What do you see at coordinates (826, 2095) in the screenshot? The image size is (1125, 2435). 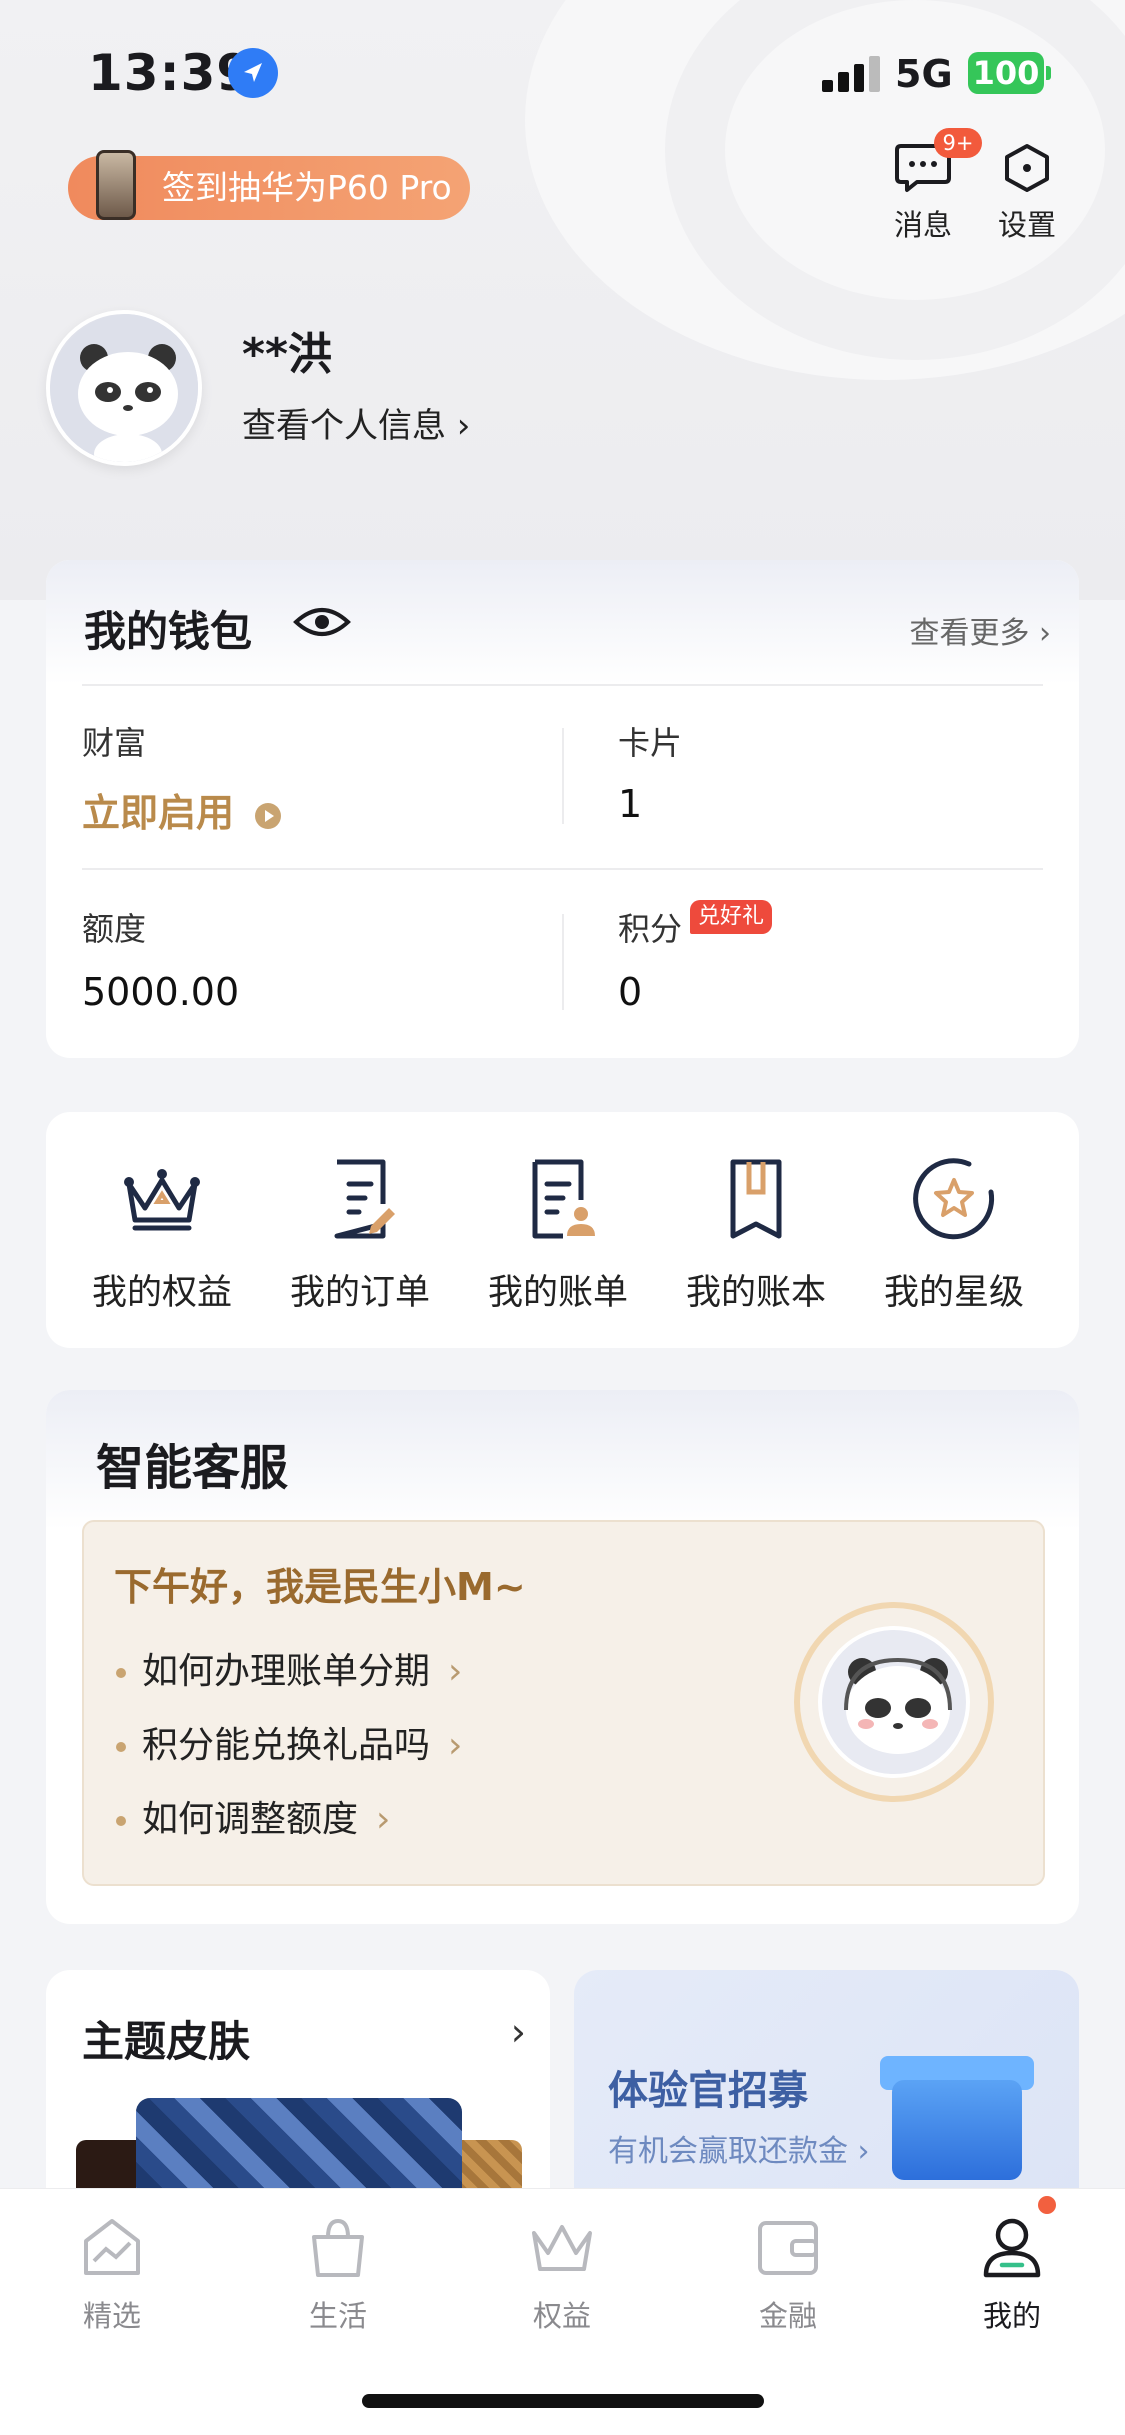 I see `recruit-banner: 体验官招募 有机会赢取还款金 ›` at bounding box center [826, 2095].